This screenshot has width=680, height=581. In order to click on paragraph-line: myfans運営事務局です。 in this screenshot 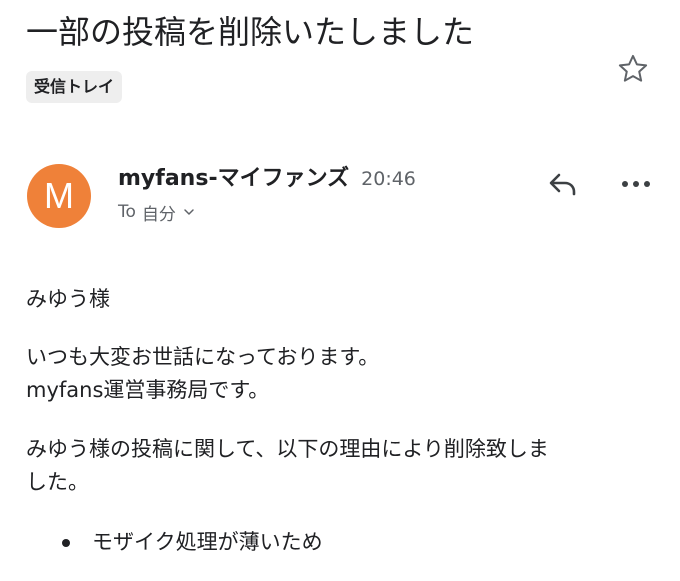, I will do `click(148, 390)`.